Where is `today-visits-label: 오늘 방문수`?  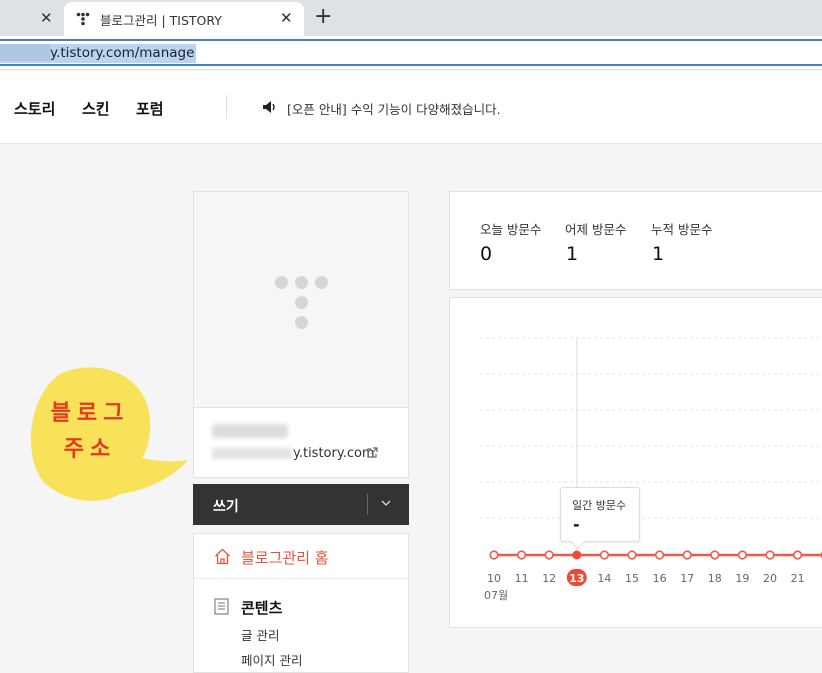
today-visits-label: 오늘 방문수 is located at coordinates (510, 228).